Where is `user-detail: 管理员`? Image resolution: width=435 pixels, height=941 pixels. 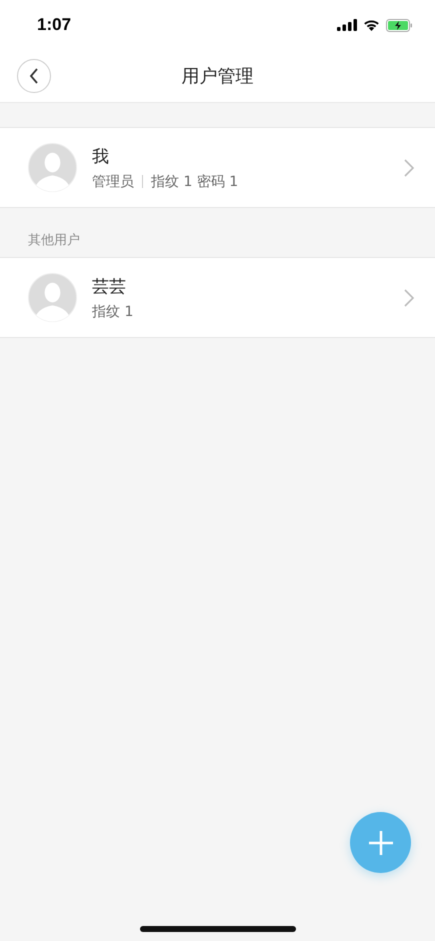 user-detail: 管理员 is located at coordinates (113, 181).